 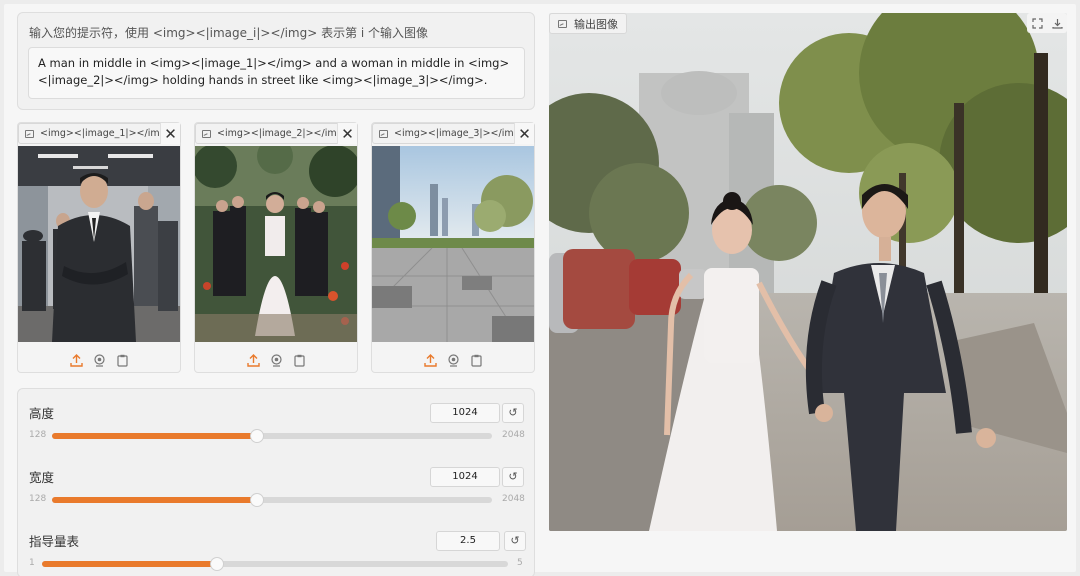 I want to click on guidance-input: 2.5, so click(x=468, y=541).